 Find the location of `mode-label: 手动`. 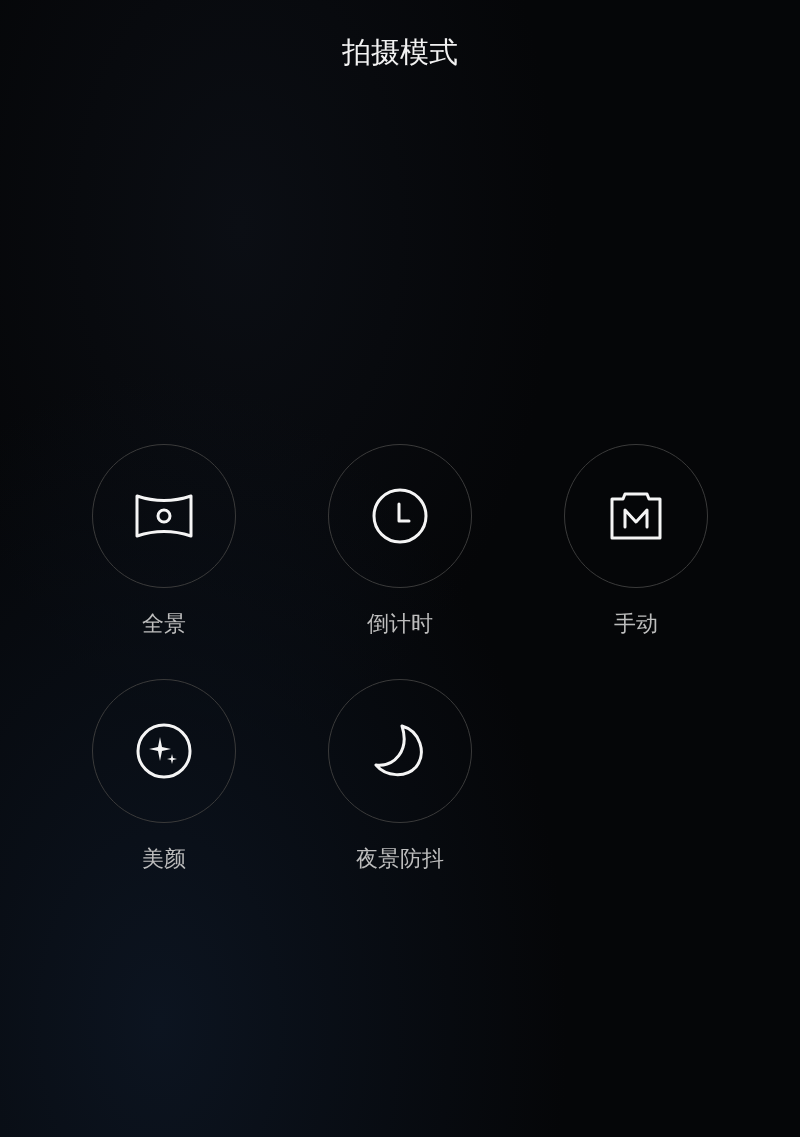

mode-label: 手动 is located at coordinates (636, 624).